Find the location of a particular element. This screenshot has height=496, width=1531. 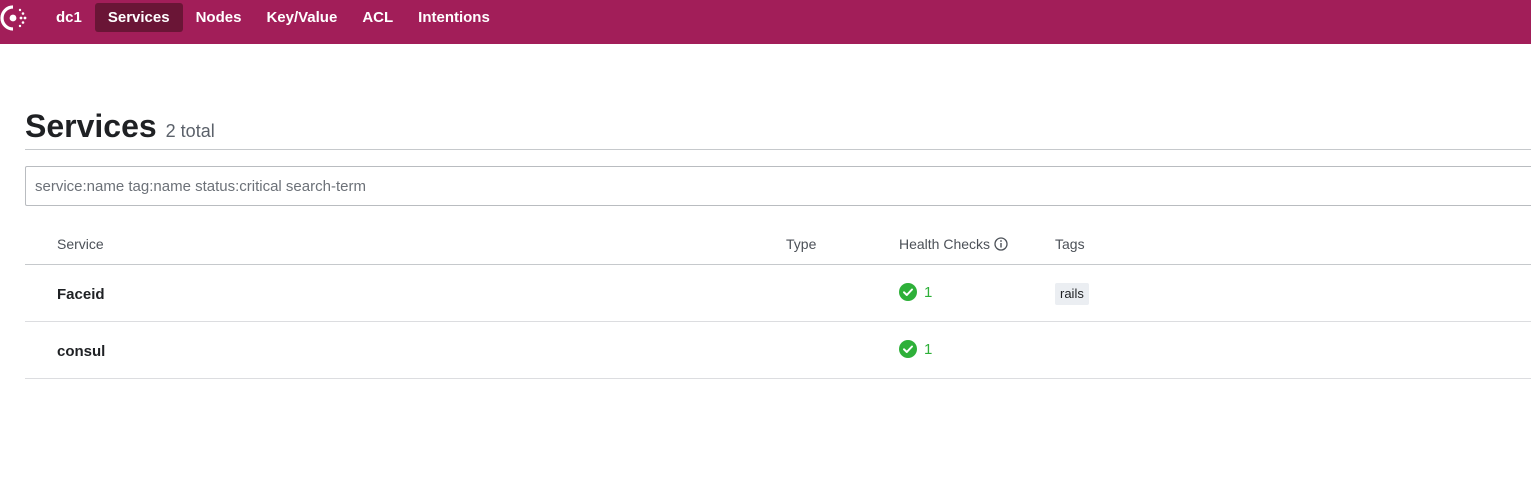

consul-logo-icon is located at coordinates (16, 18).